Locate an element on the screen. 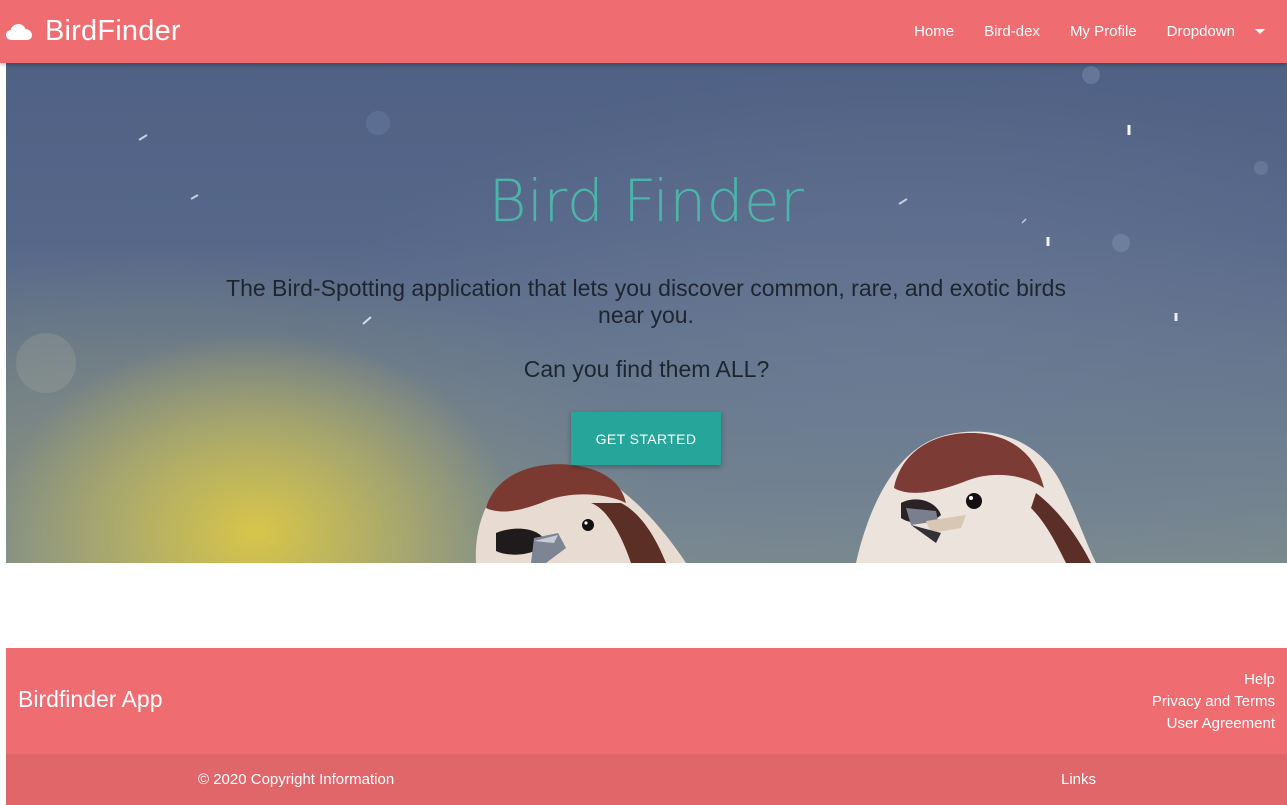 This screenshot has width=1287, height=805. footer-help-link: Help is located at coordinates (1213, 680).